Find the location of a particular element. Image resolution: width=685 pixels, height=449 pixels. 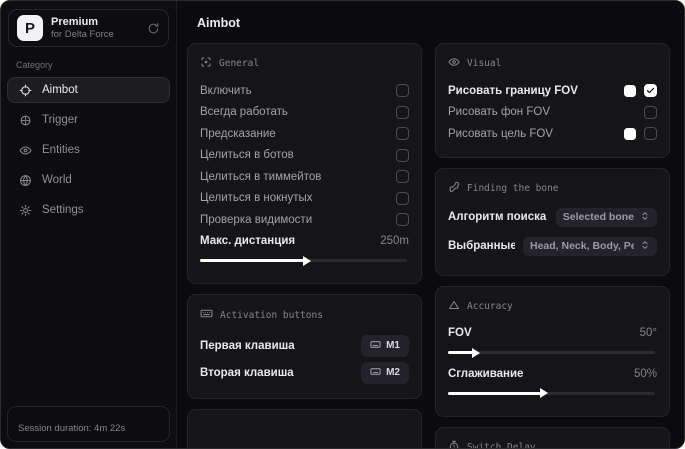

sidebar-item-trigger: Trigger is located at coordinates (88, 120).